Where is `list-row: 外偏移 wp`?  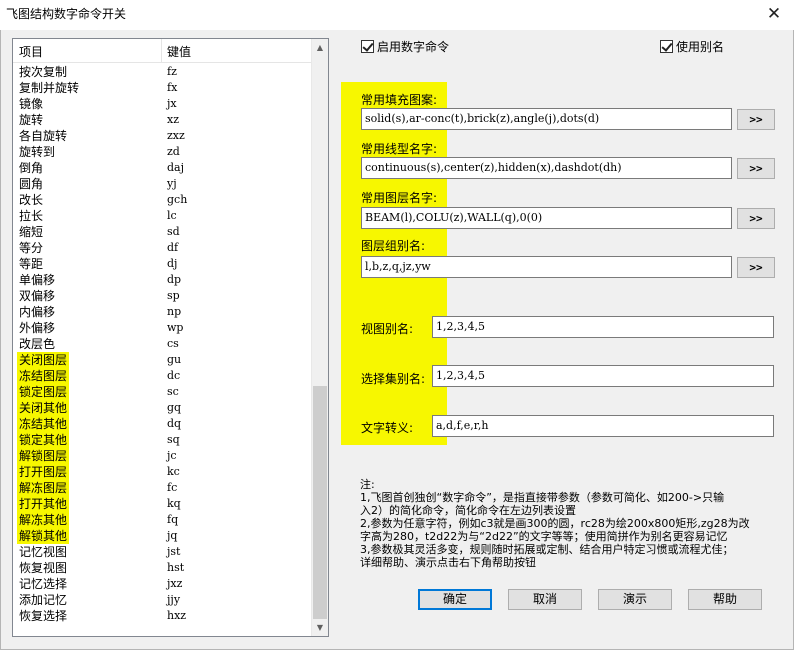 list-row: 外偏移 wp is located at coordinates (162, 328).